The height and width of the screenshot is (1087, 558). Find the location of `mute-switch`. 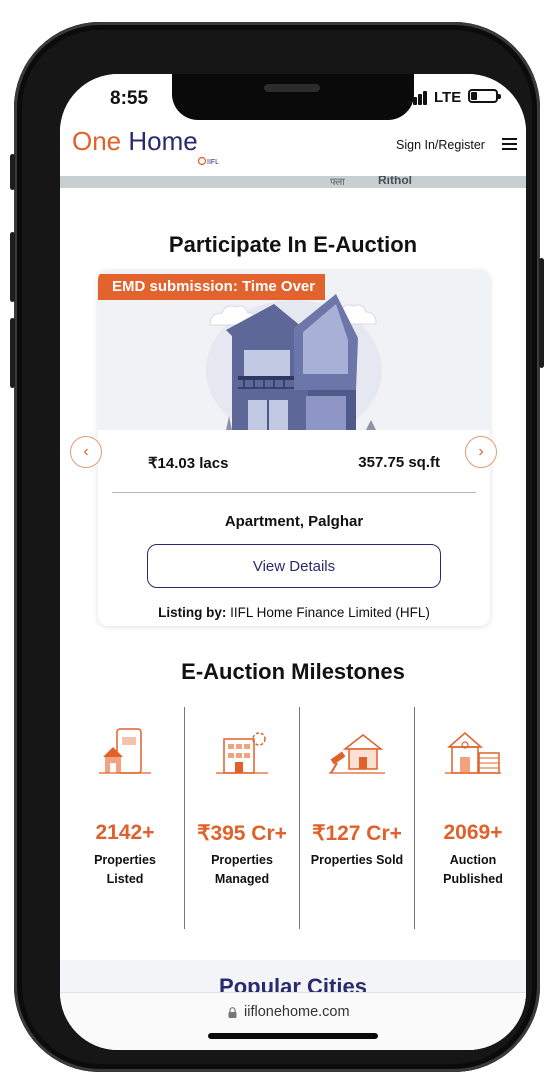

mute-switch is located at coordinates (12, 172).